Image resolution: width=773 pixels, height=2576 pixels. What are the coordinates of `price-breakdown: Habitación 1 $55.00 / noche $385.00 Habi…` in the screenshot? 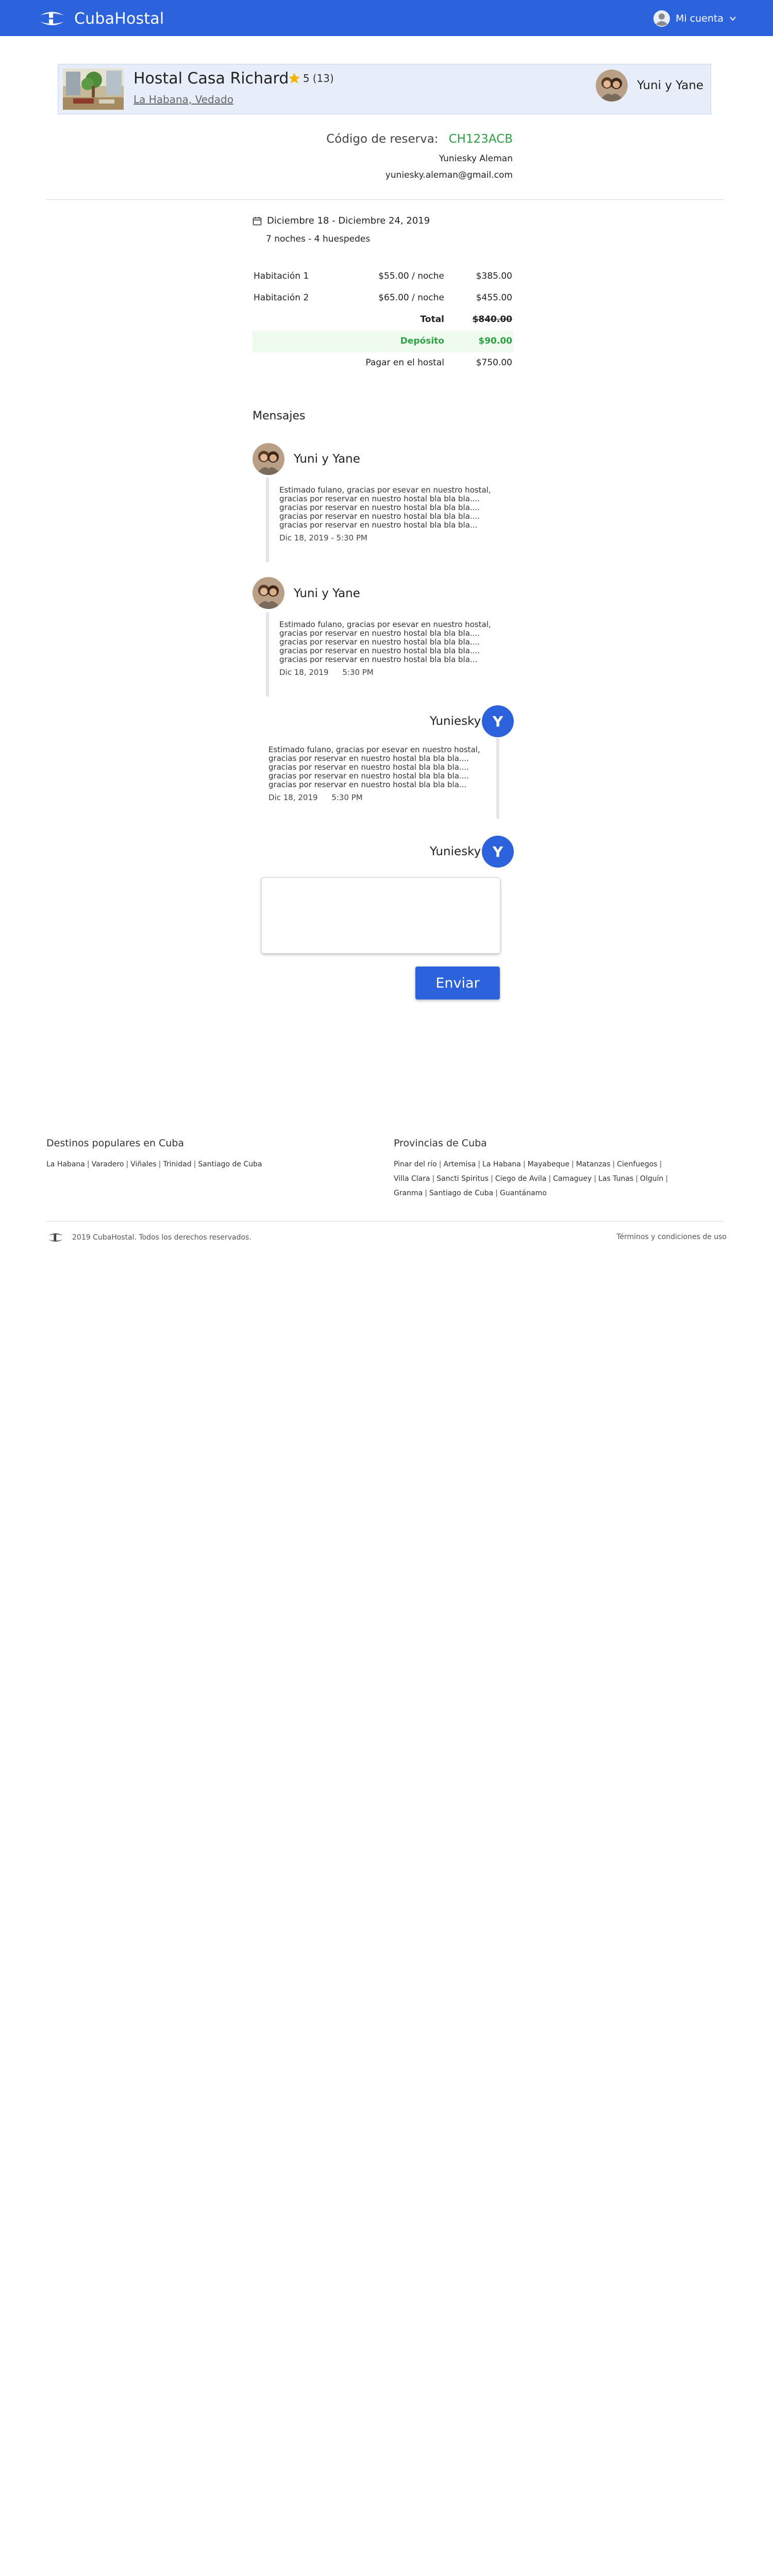 It's located at (383, 320).